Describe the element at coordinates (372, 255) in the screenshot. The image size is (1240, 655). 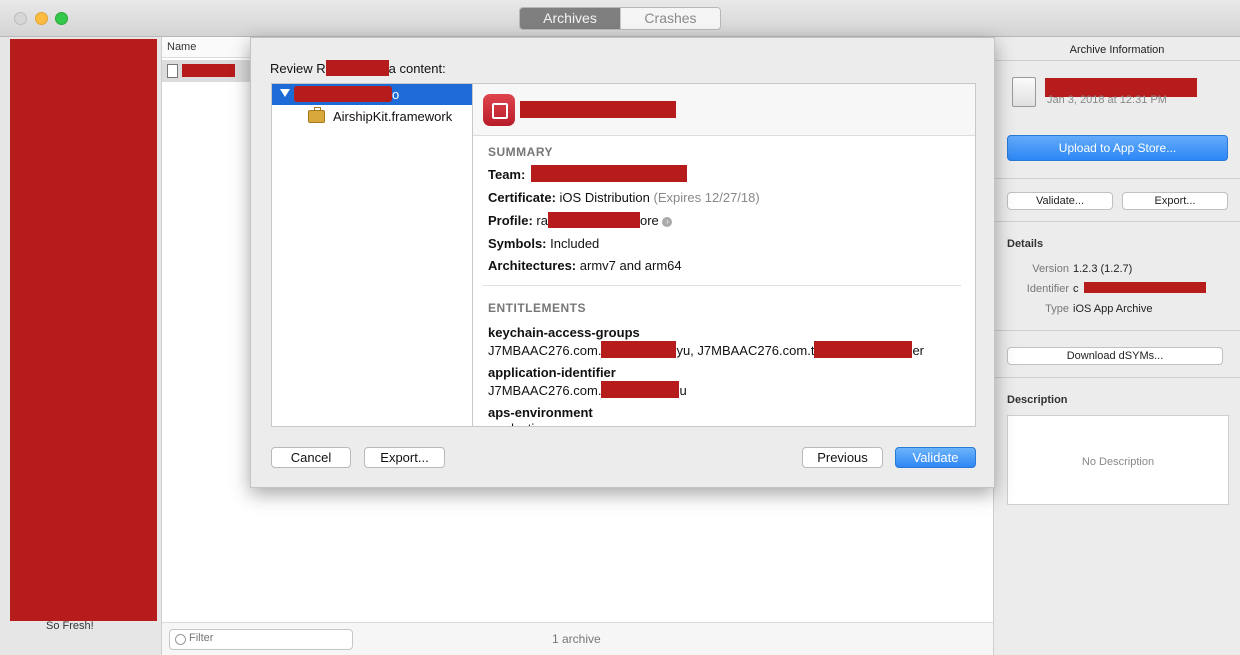
I see `content-tree: o AirshipKit.framework` at that location.